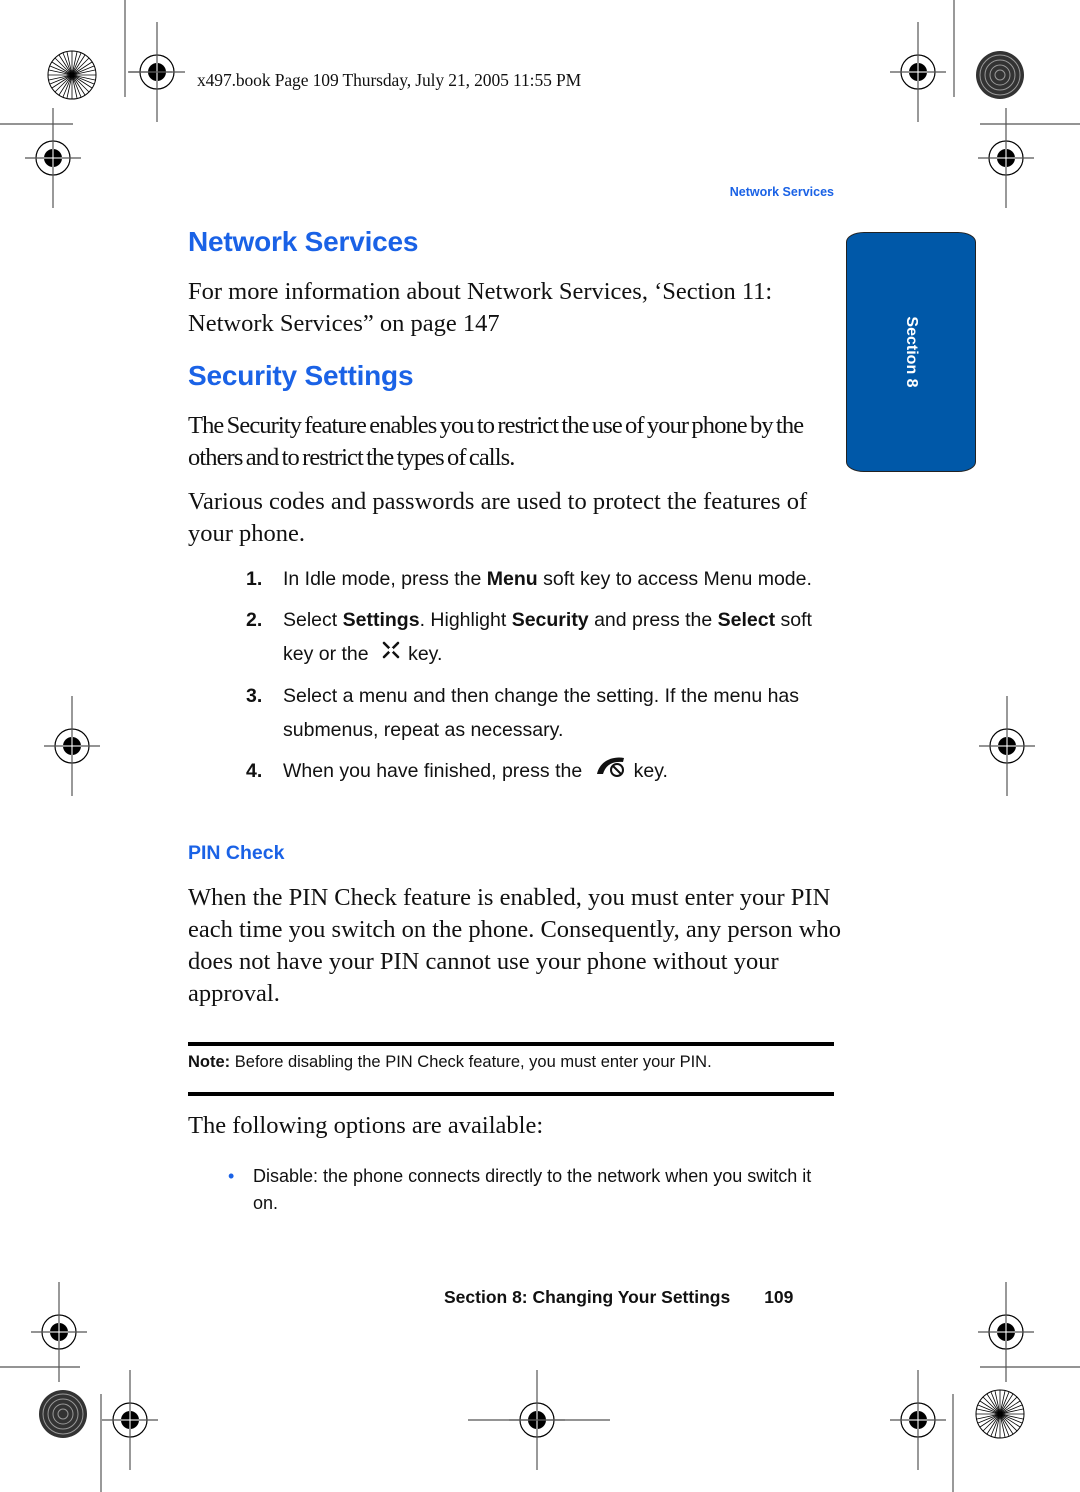 This screenshot has width=1080, height=1492. Describe the element at coordinates (611, 771) in the screenshot. I see `end-key-icon` at that location.